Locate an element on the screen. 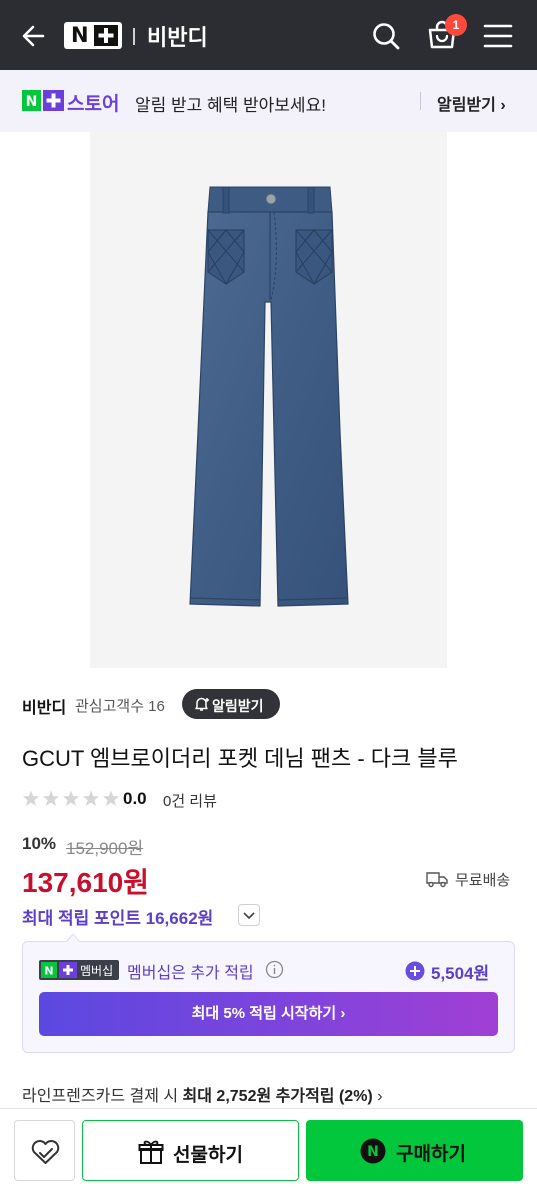 The width and height of the screenshot is (537, 1200). product-title: GCUT 엠브로이더리 포켓 데님 팬츠 - 다크 블루 is located at coordinates (240, 758).